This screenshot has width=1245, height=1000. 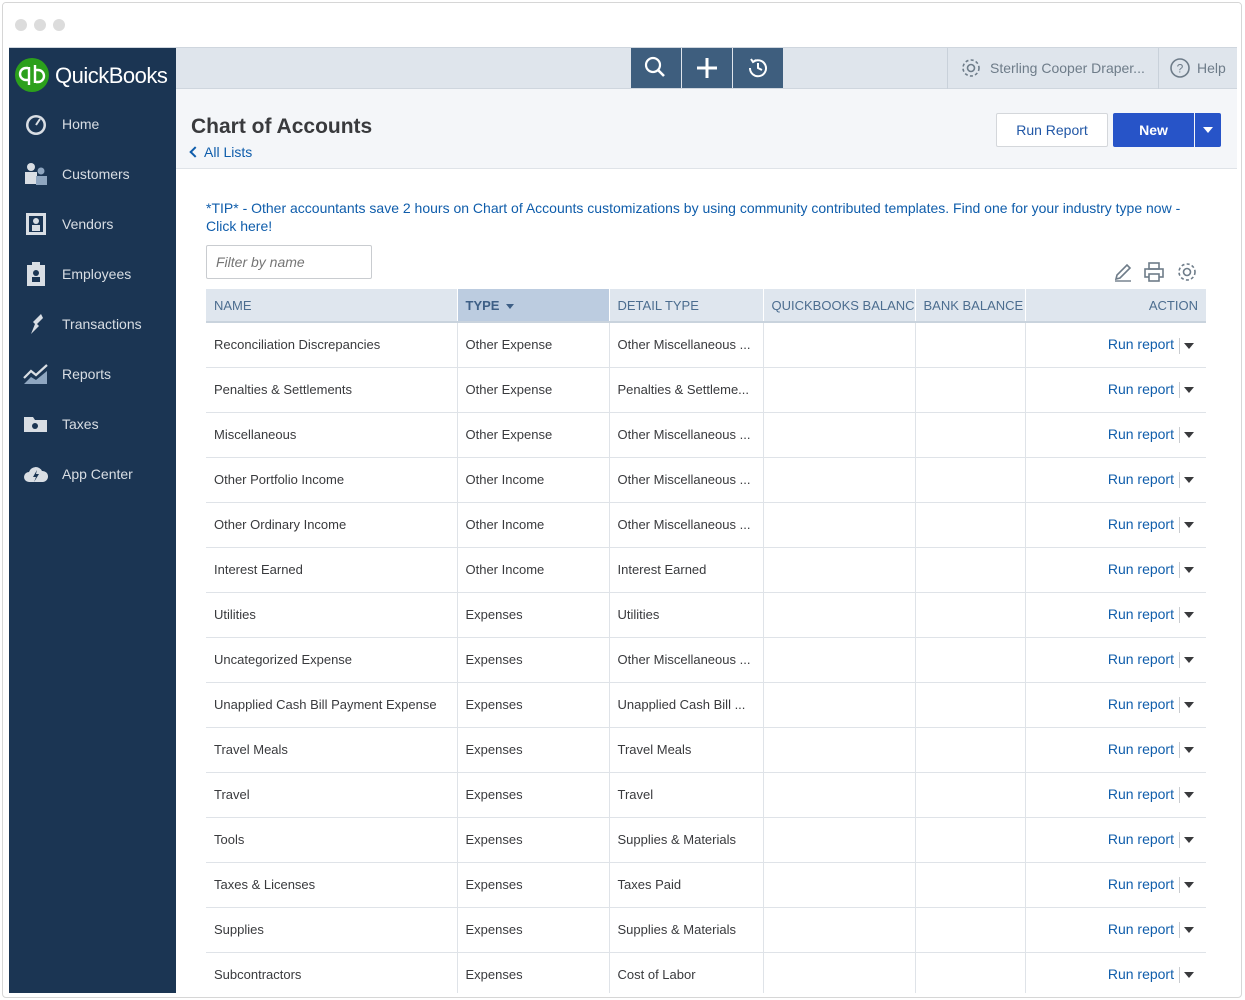 What do you see at coordinates (1187, 272) in the screenshot?
I see `table-settings-gear-icon` at bounding box center [1187, 272].